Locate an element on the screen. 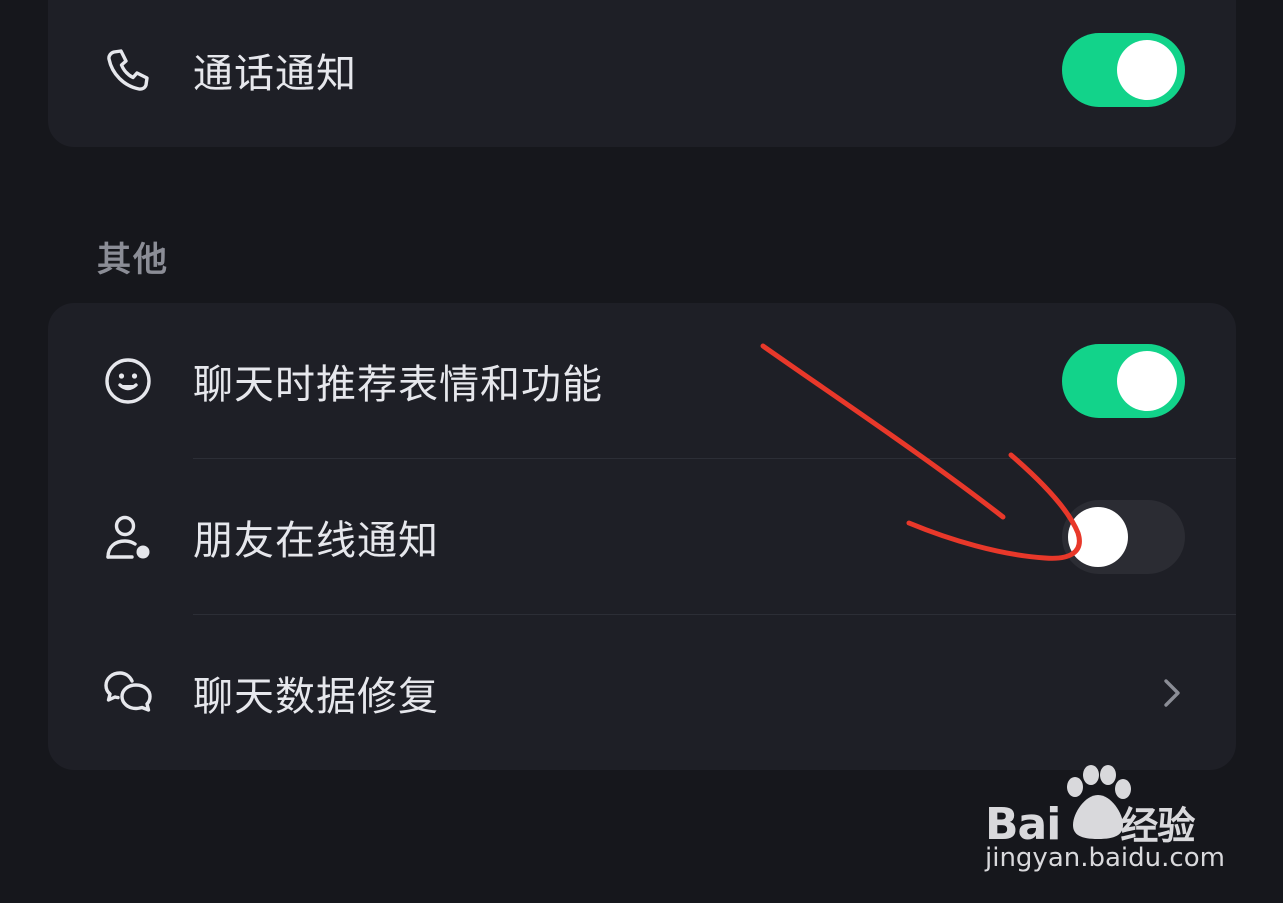 This screenshot has height=903, width=1283. friend-online-toggle is located at coordinates (1123, 536).